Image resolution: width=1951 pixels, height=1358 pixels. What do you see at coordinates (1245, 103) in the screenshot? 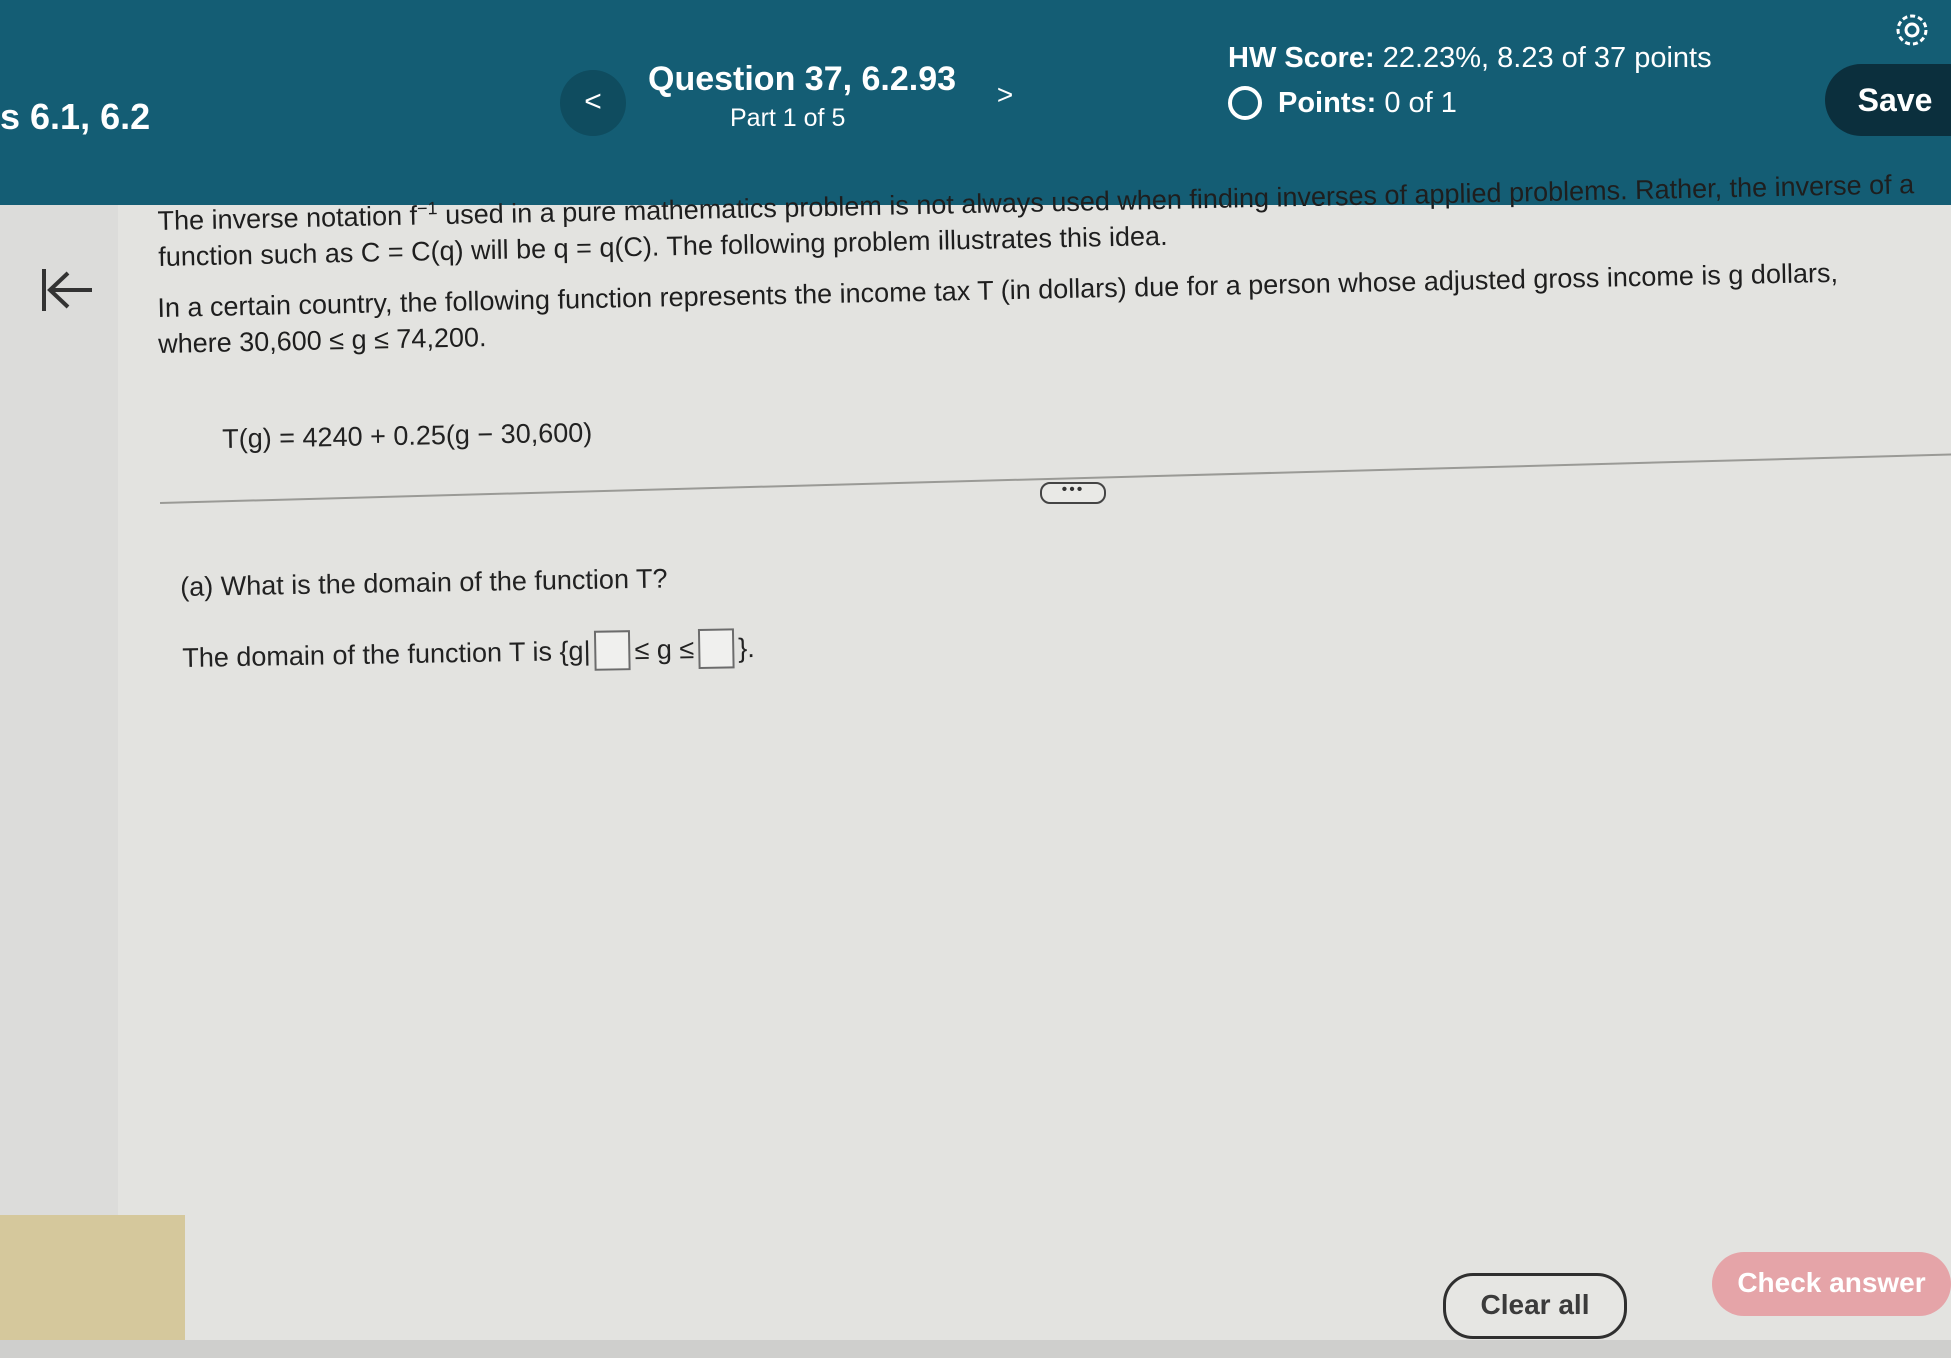
I see `radio-icon` at bounding box center [1245, 103].